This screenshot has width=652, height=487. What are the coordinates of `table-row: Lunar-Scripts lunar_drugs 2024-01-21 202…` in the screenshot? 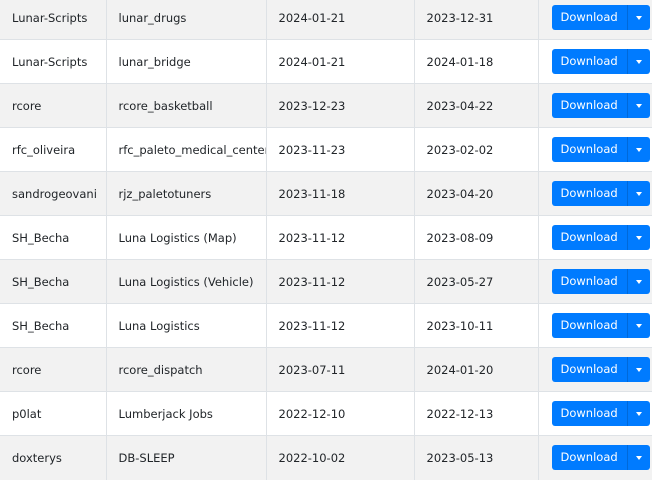 It's located at (326, 20).